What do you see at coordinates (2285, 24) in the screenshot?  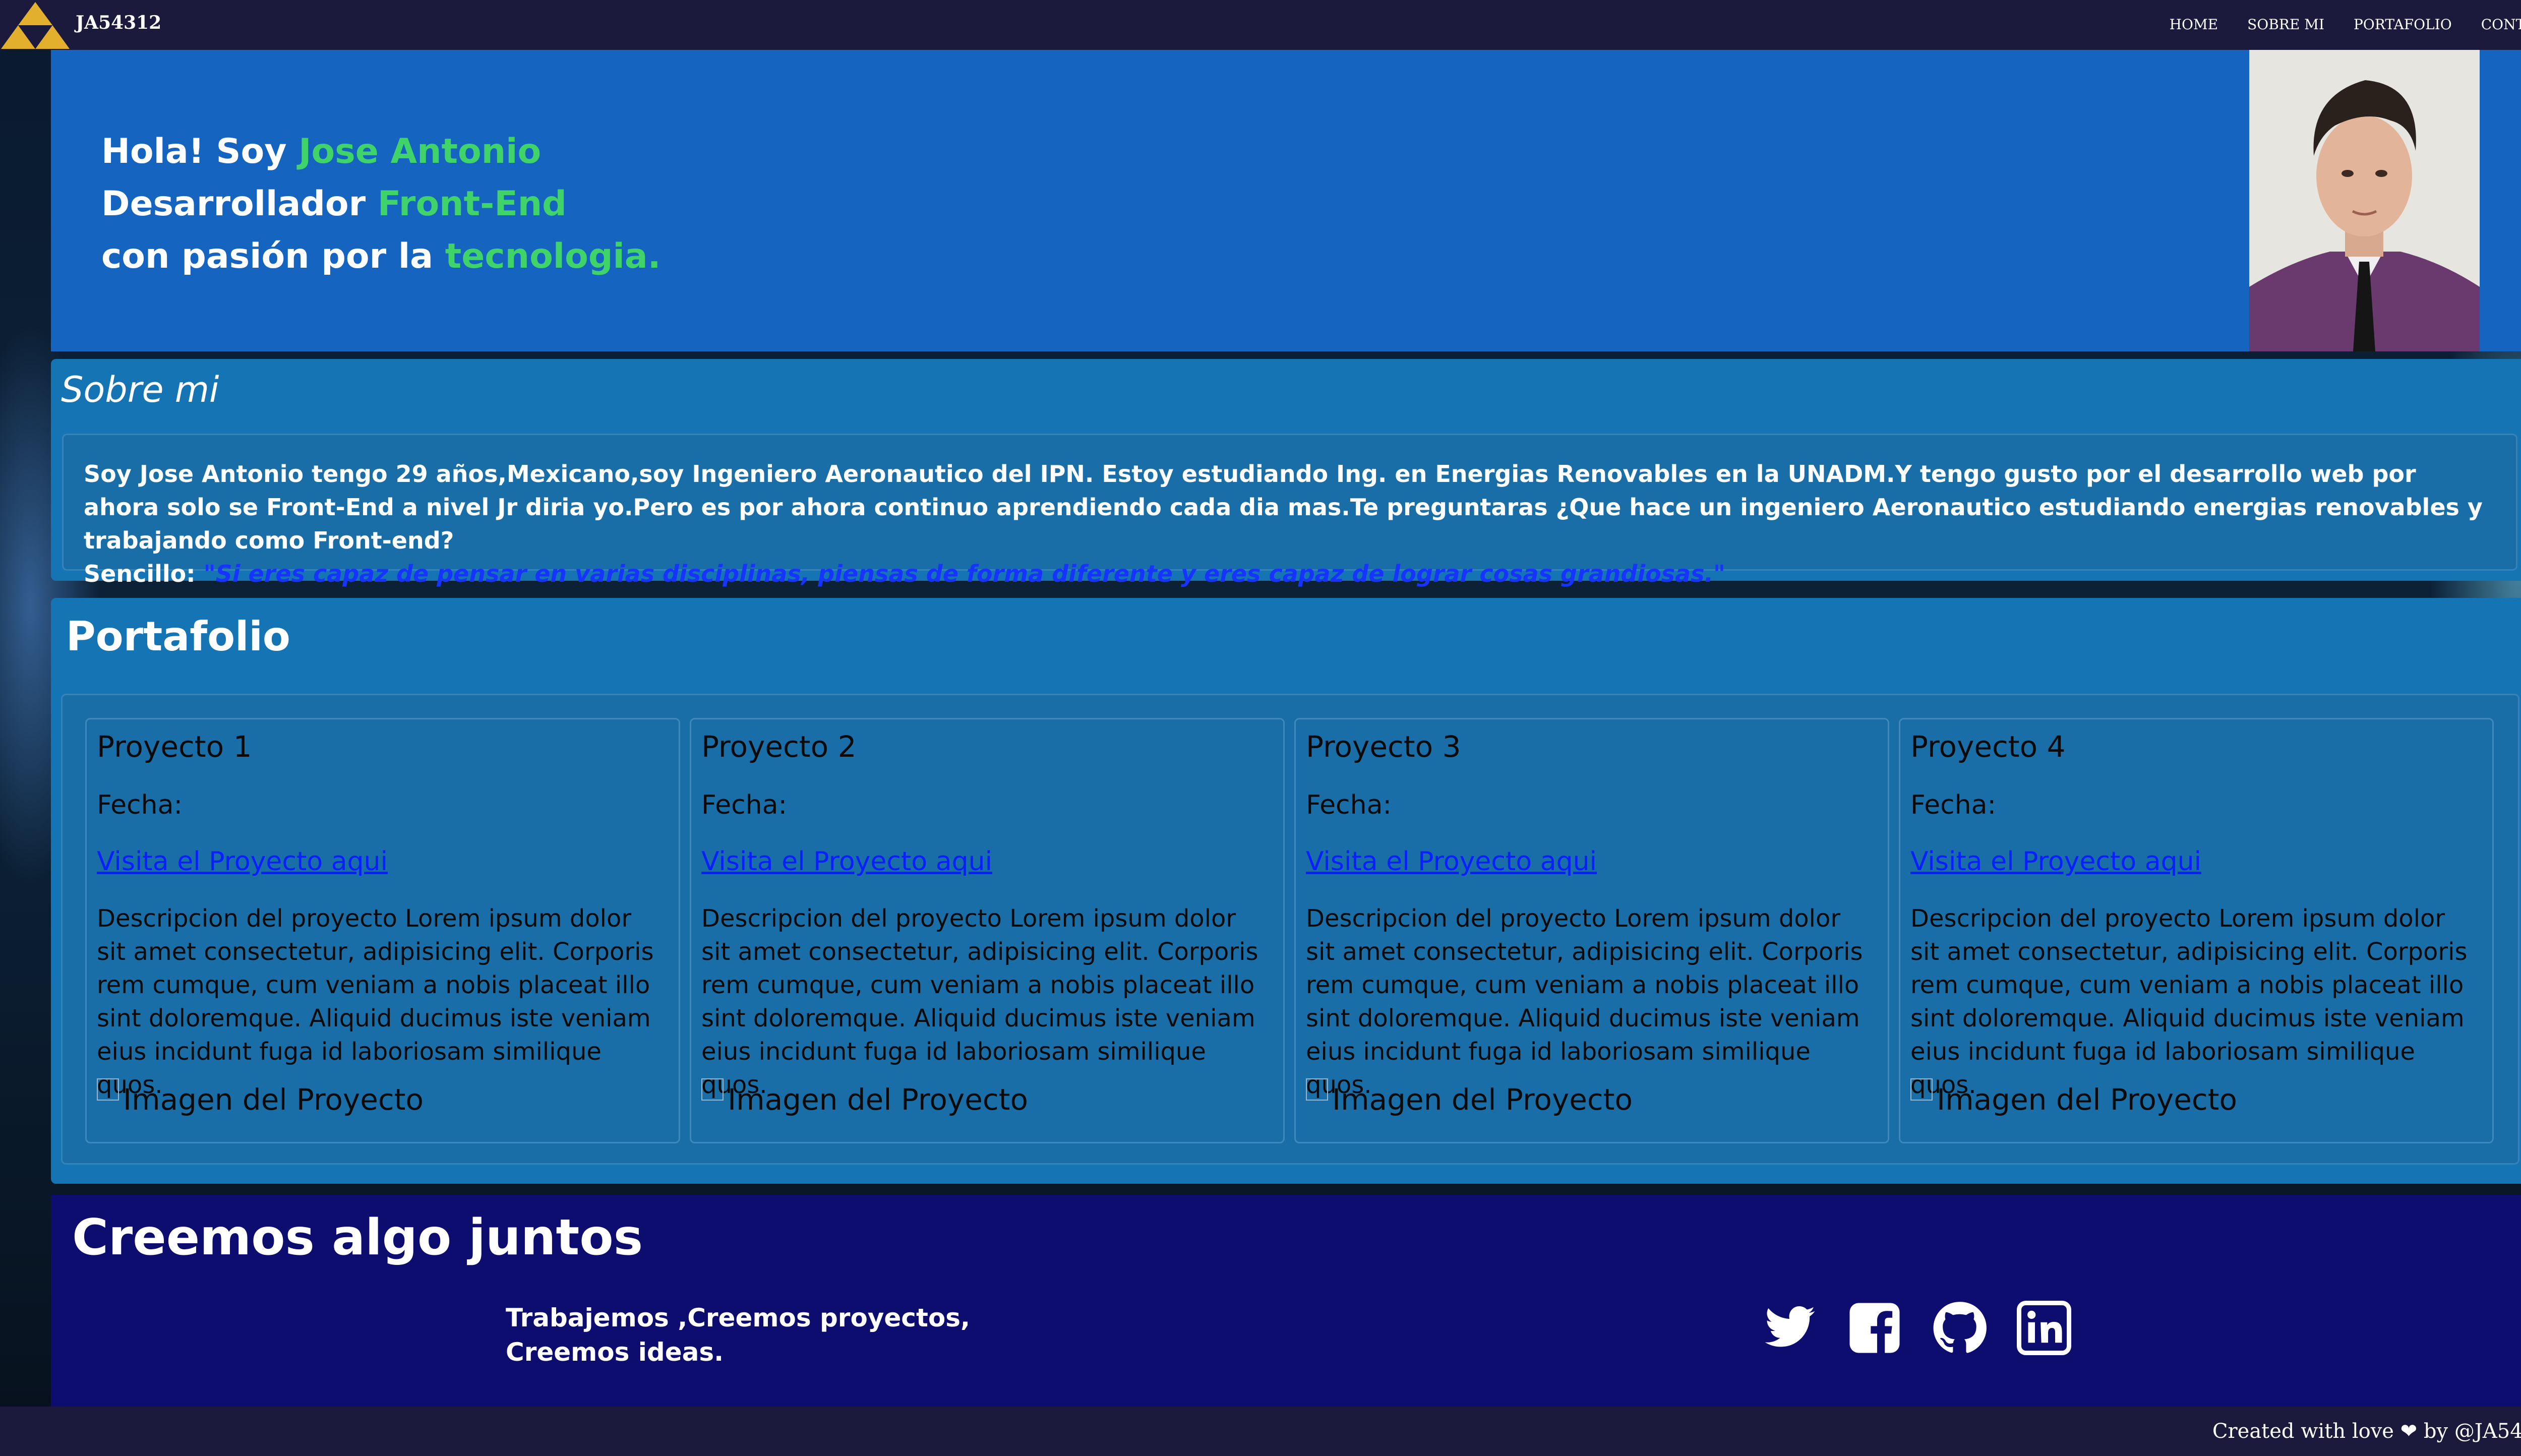 I see `nav-link-sobre-mi: SOBRE MI` at bounding box center [2285, 24].